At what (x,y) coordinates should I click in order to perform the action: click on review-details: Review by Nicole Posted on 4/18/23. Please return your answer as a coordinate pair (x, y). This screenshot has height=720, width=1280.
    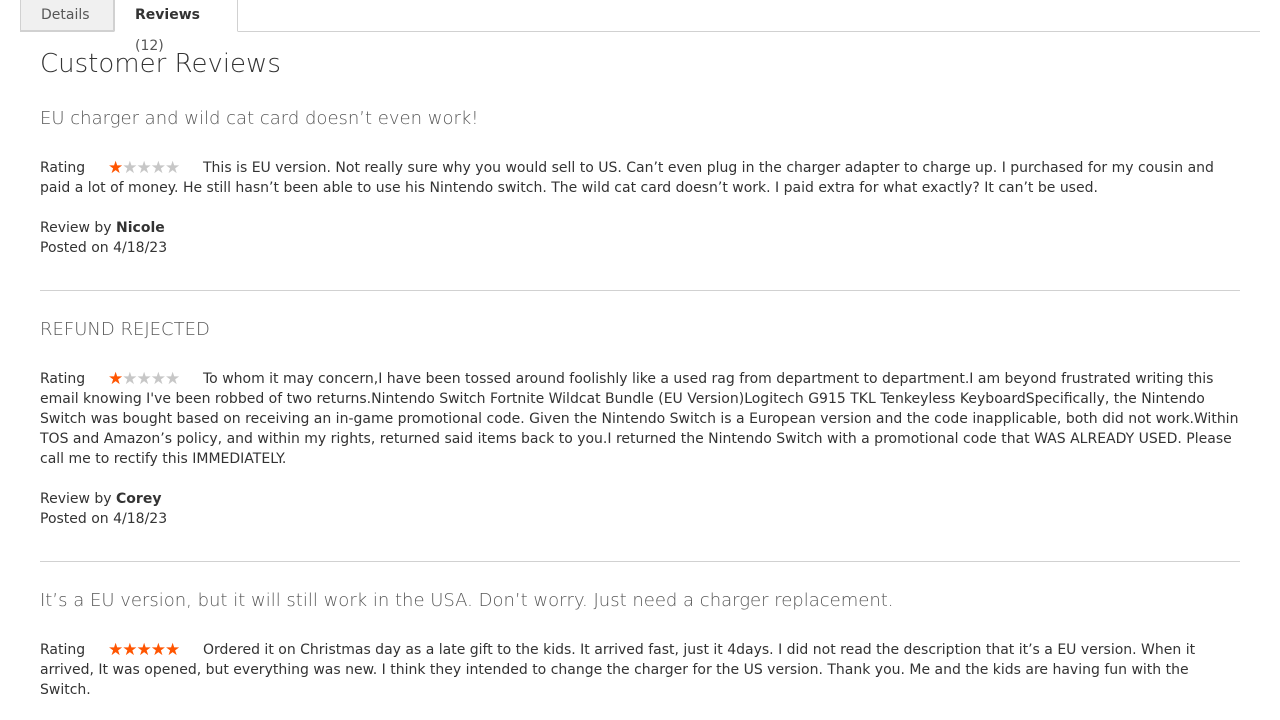
    Looking at the image, I should click on (640, 238).